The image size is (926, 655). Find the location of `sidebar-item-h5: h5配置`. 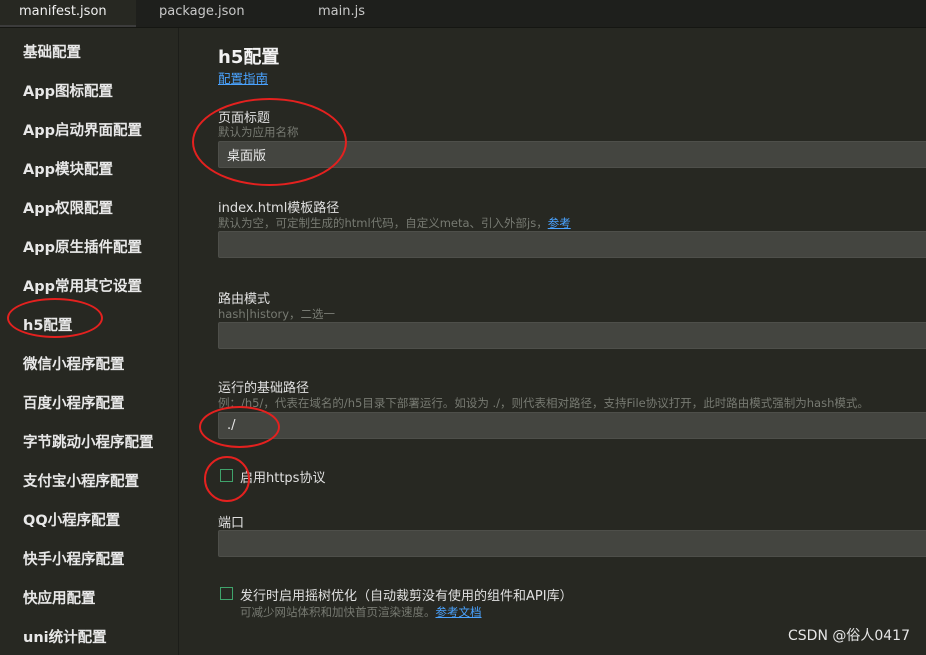

sidebar-item-h5: h5配置 is located at coordinates (47, 324).